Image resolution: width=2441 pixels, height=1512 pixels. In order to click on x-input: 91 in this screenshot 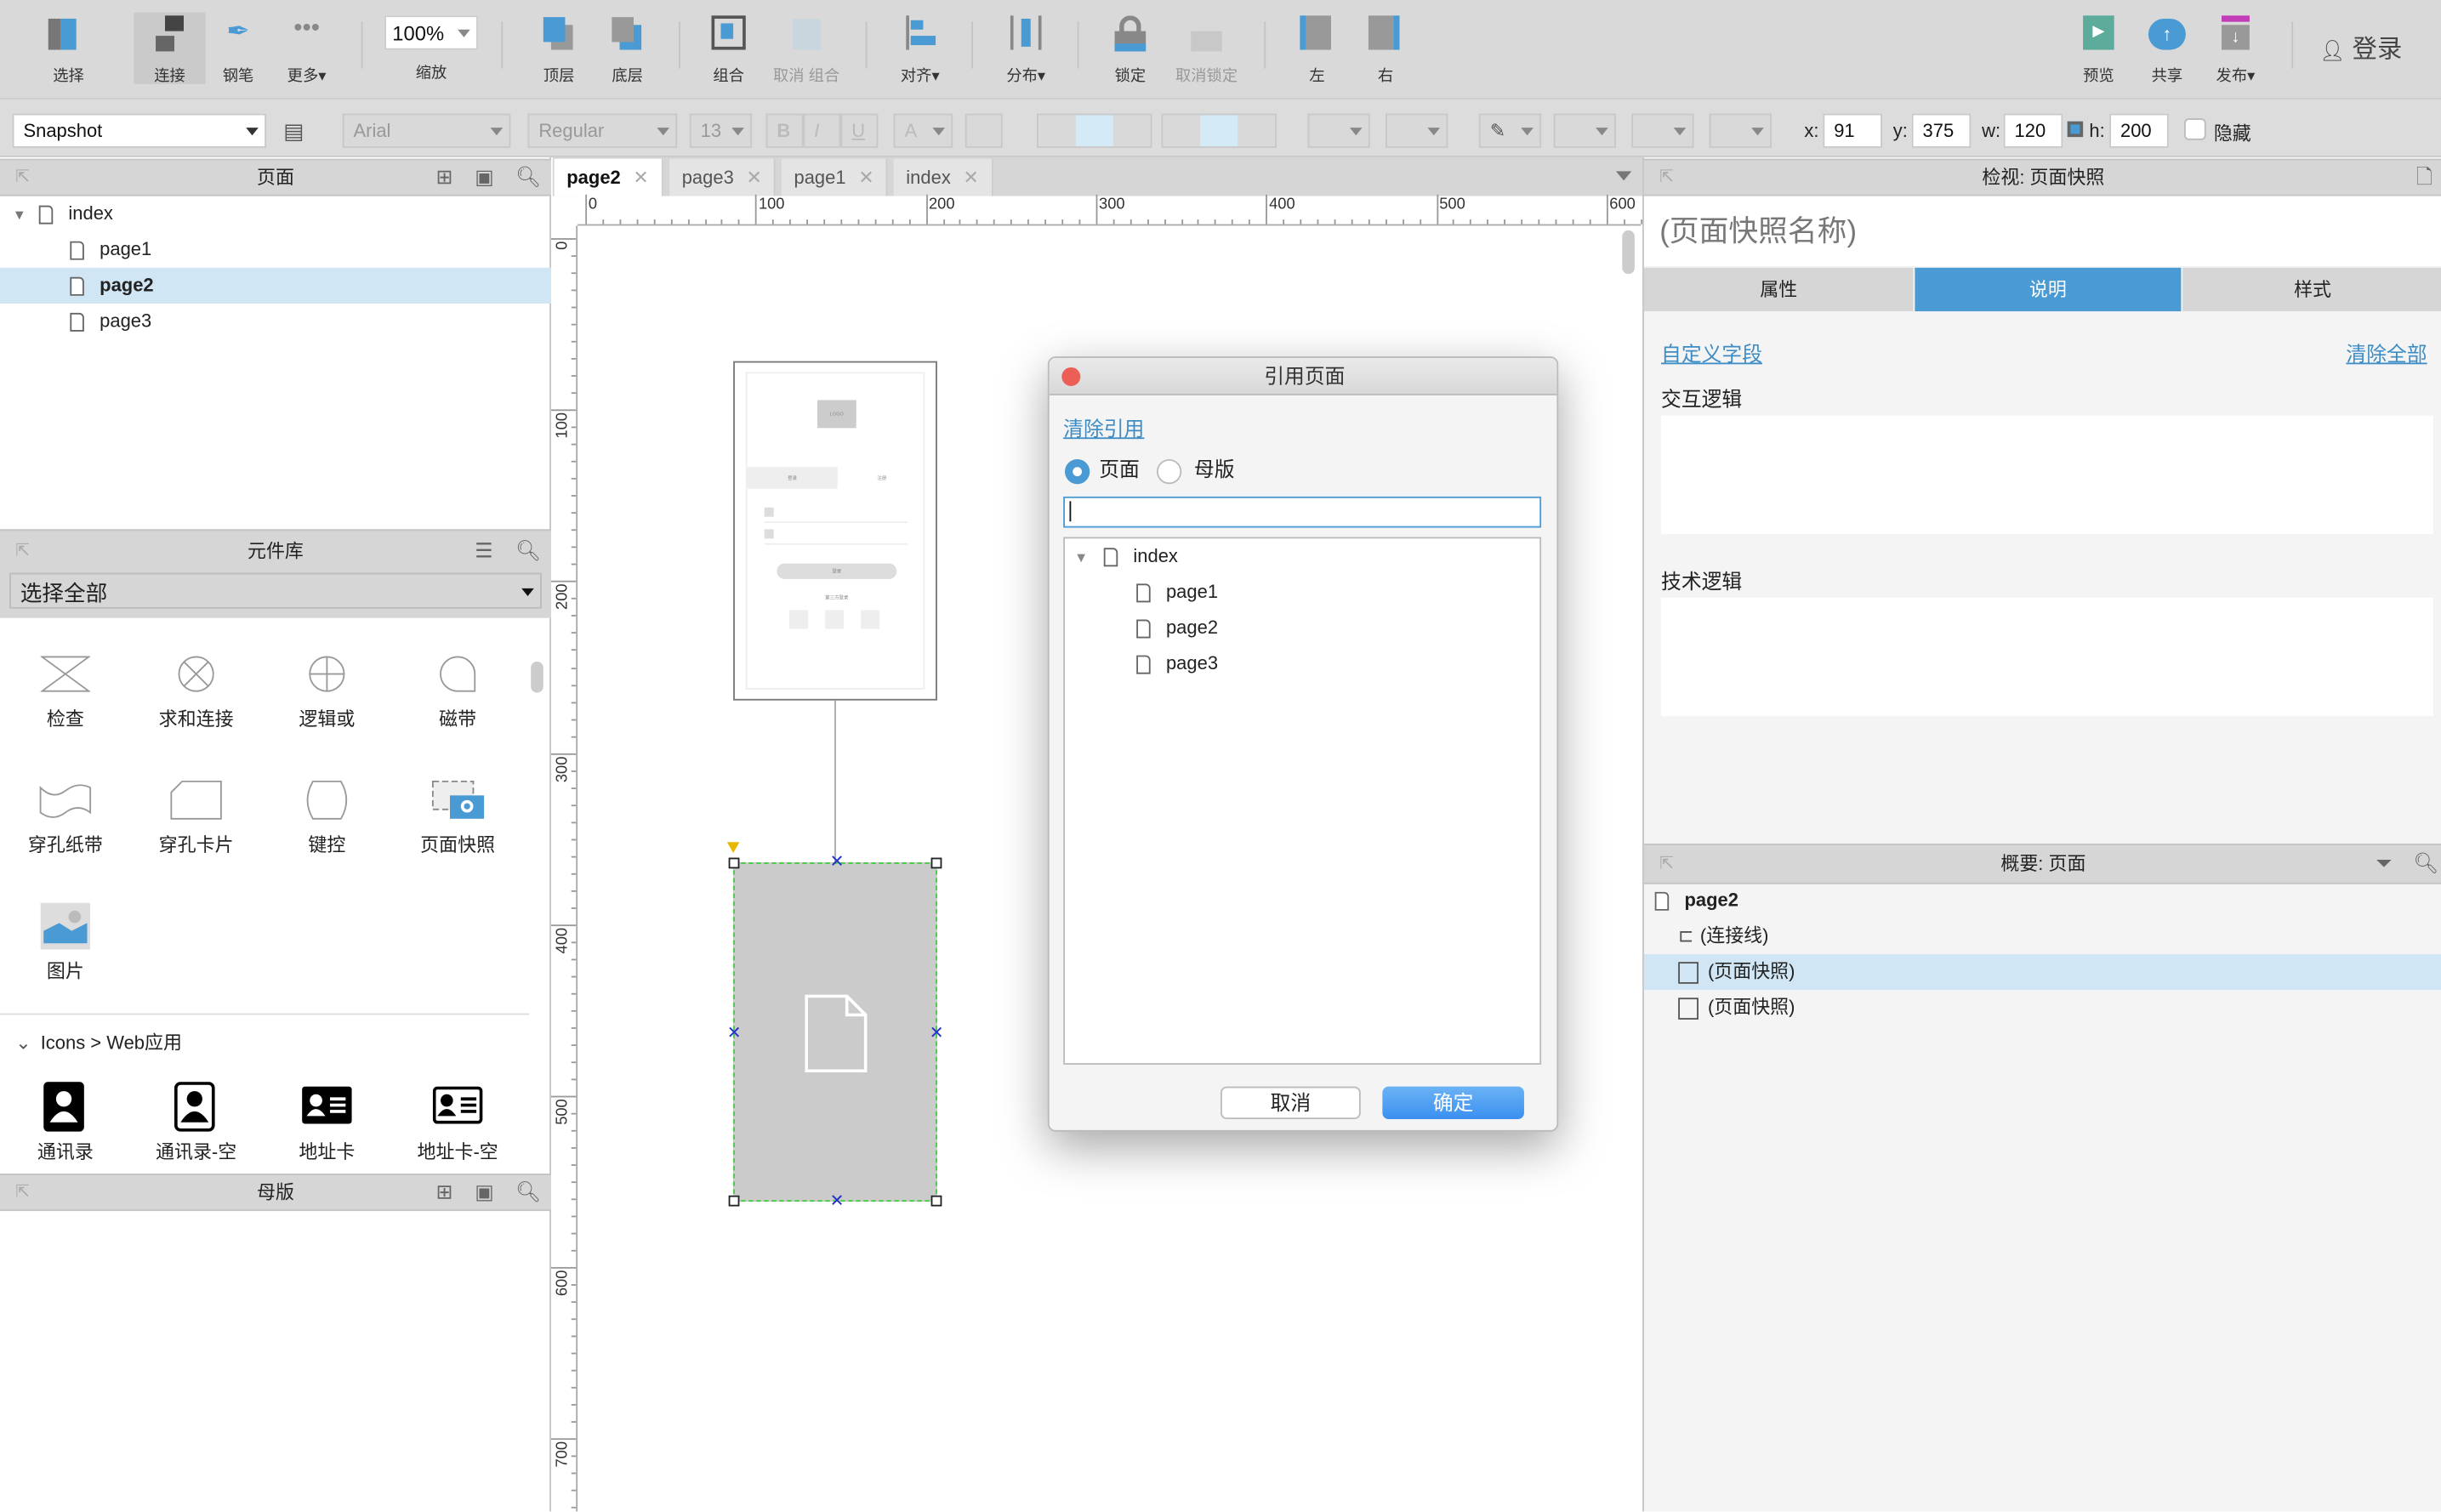, I will do `click(1852, 130)`.